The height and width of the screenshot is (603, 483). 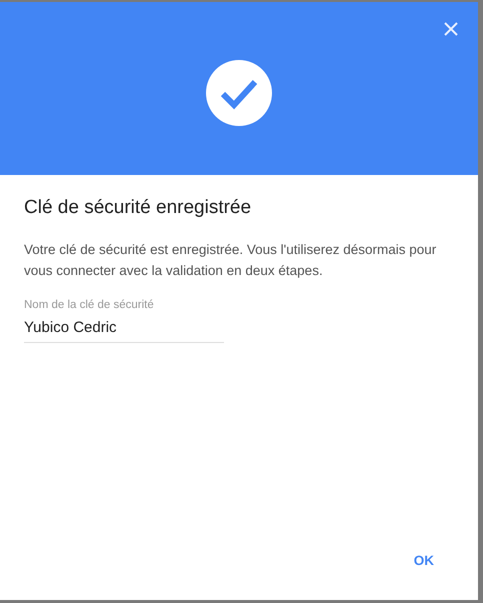 I want to click on field-label: Nom de la clé de sécurité, so click(x=89, y=305).